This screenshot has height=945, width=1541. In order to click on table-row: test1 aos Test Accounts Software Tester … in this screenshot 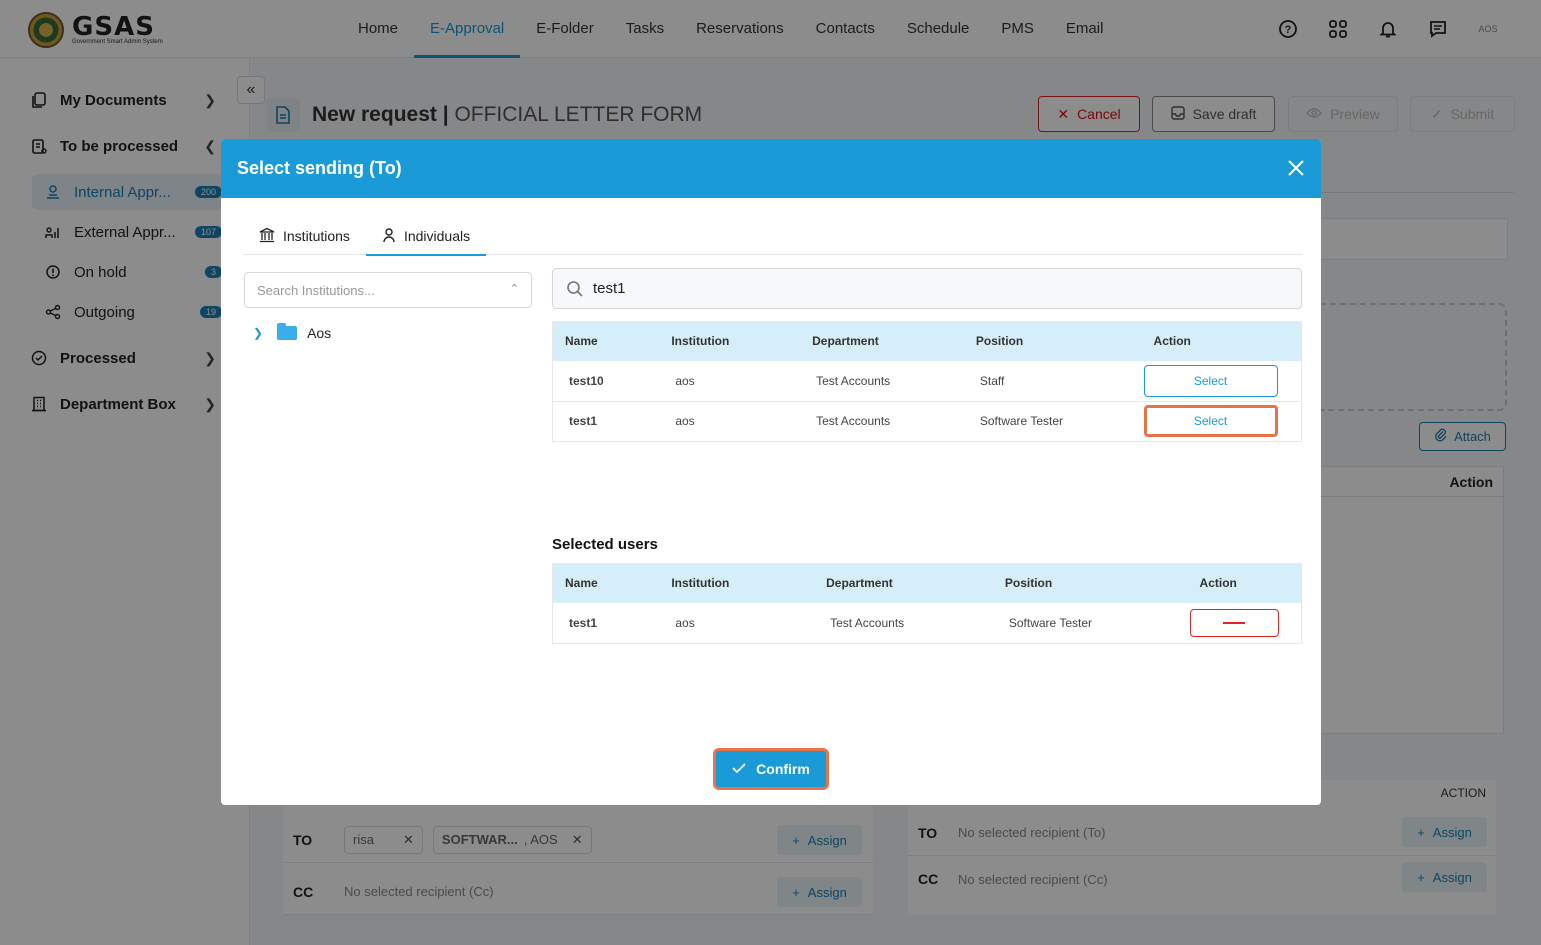, I will do `click(927, 421)`.